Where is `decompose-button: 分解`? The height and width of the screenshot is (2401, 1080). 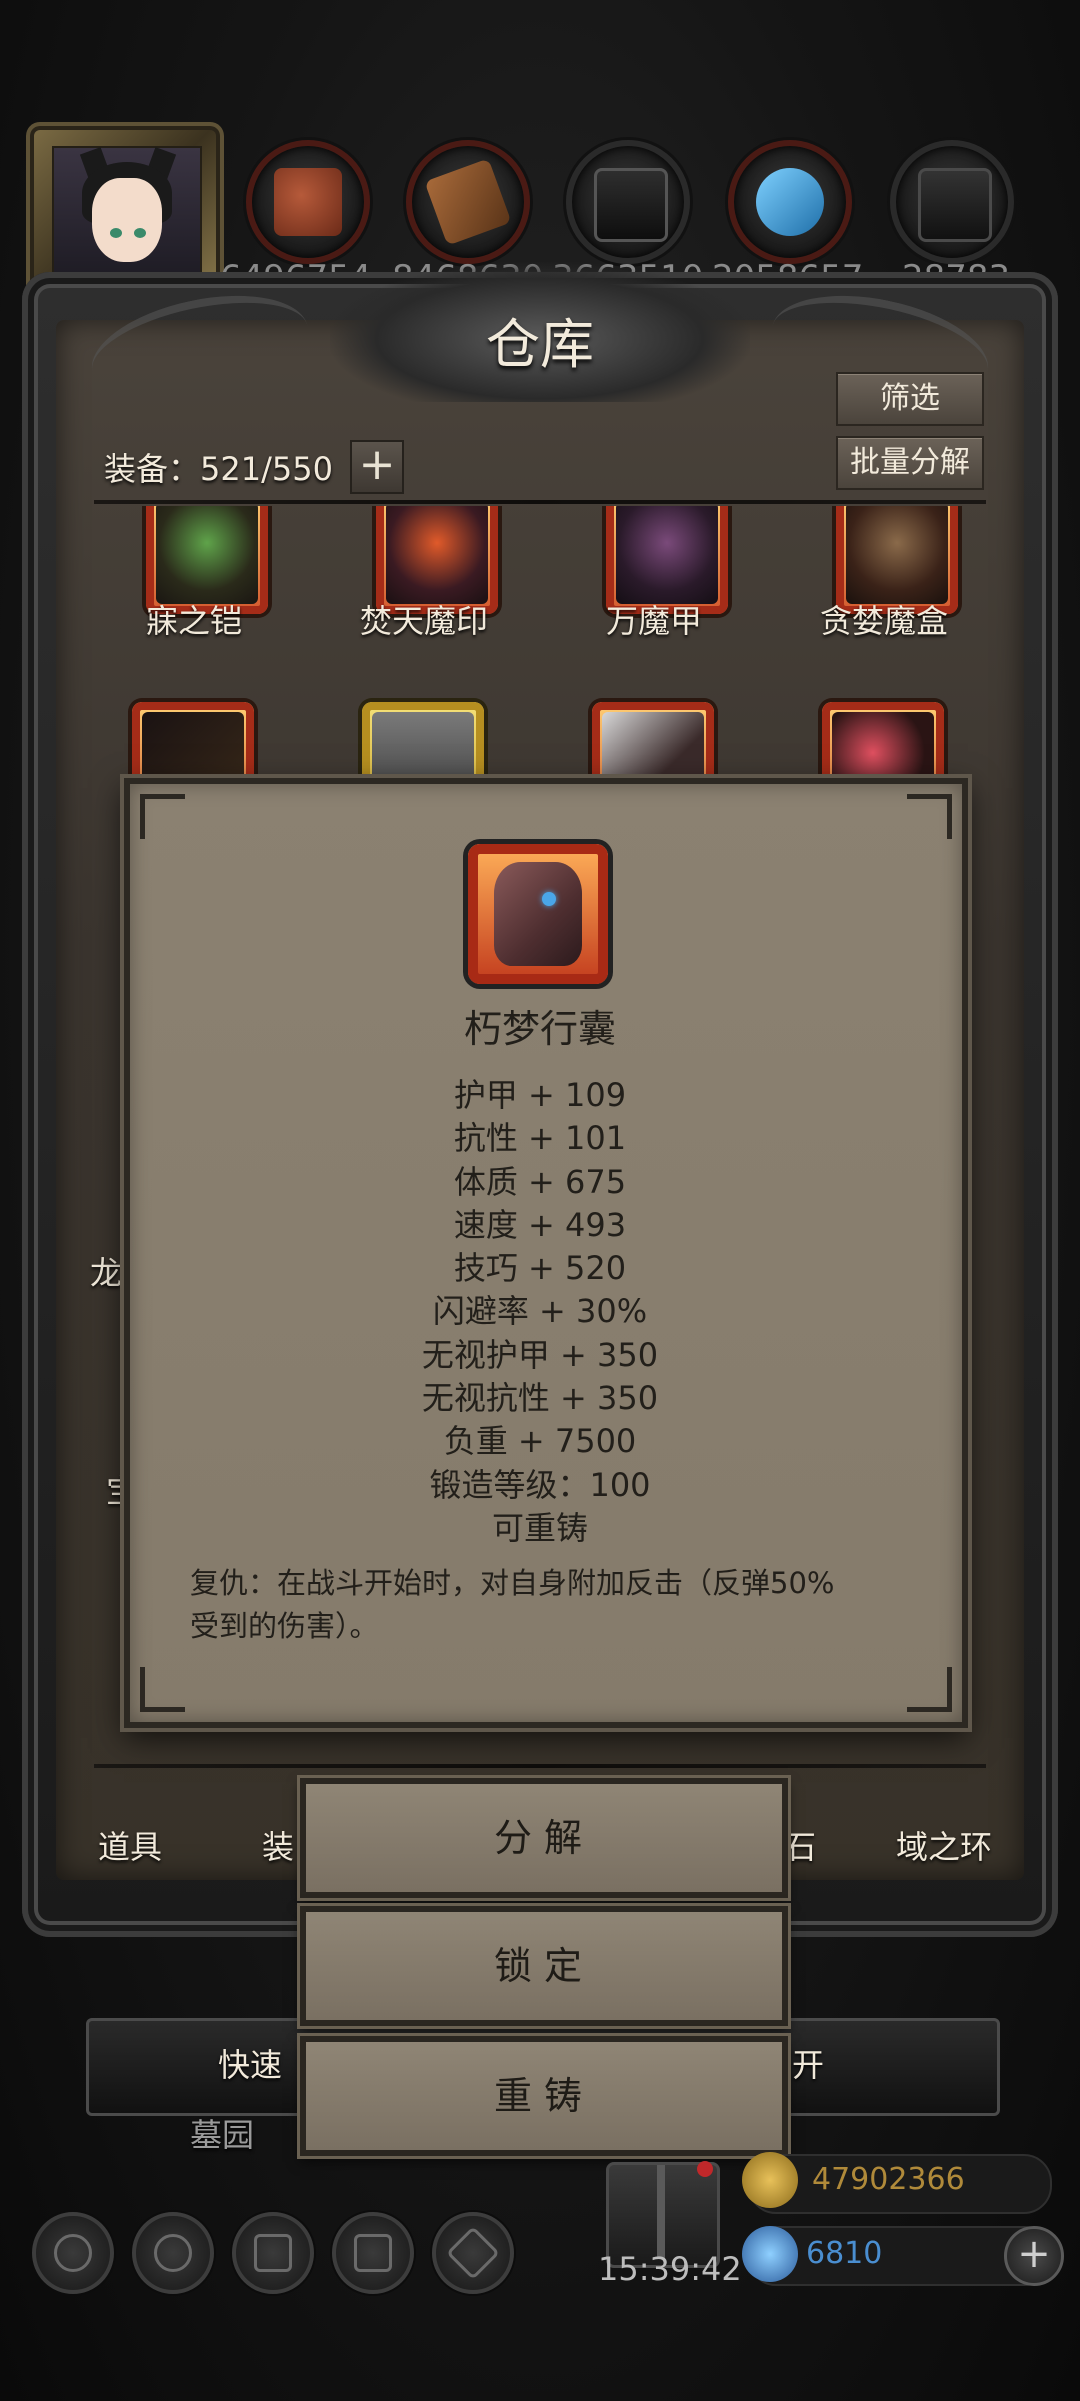 decompose-button: 分解 is located at coordinates (544, 1838).